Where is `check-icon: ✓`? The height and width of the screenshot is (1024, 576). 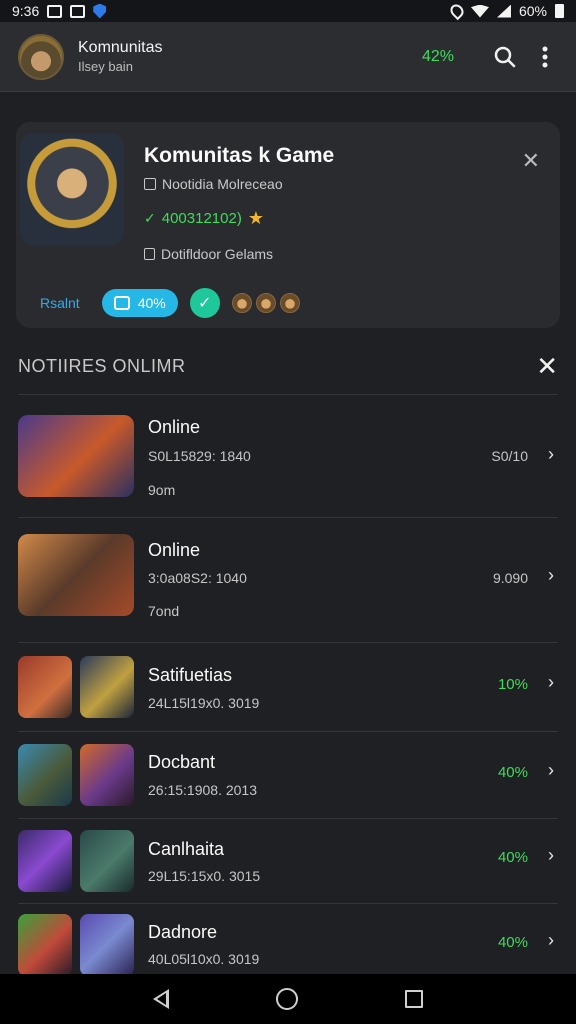 check-icon: ✓ is located at coordinates (150, 218).